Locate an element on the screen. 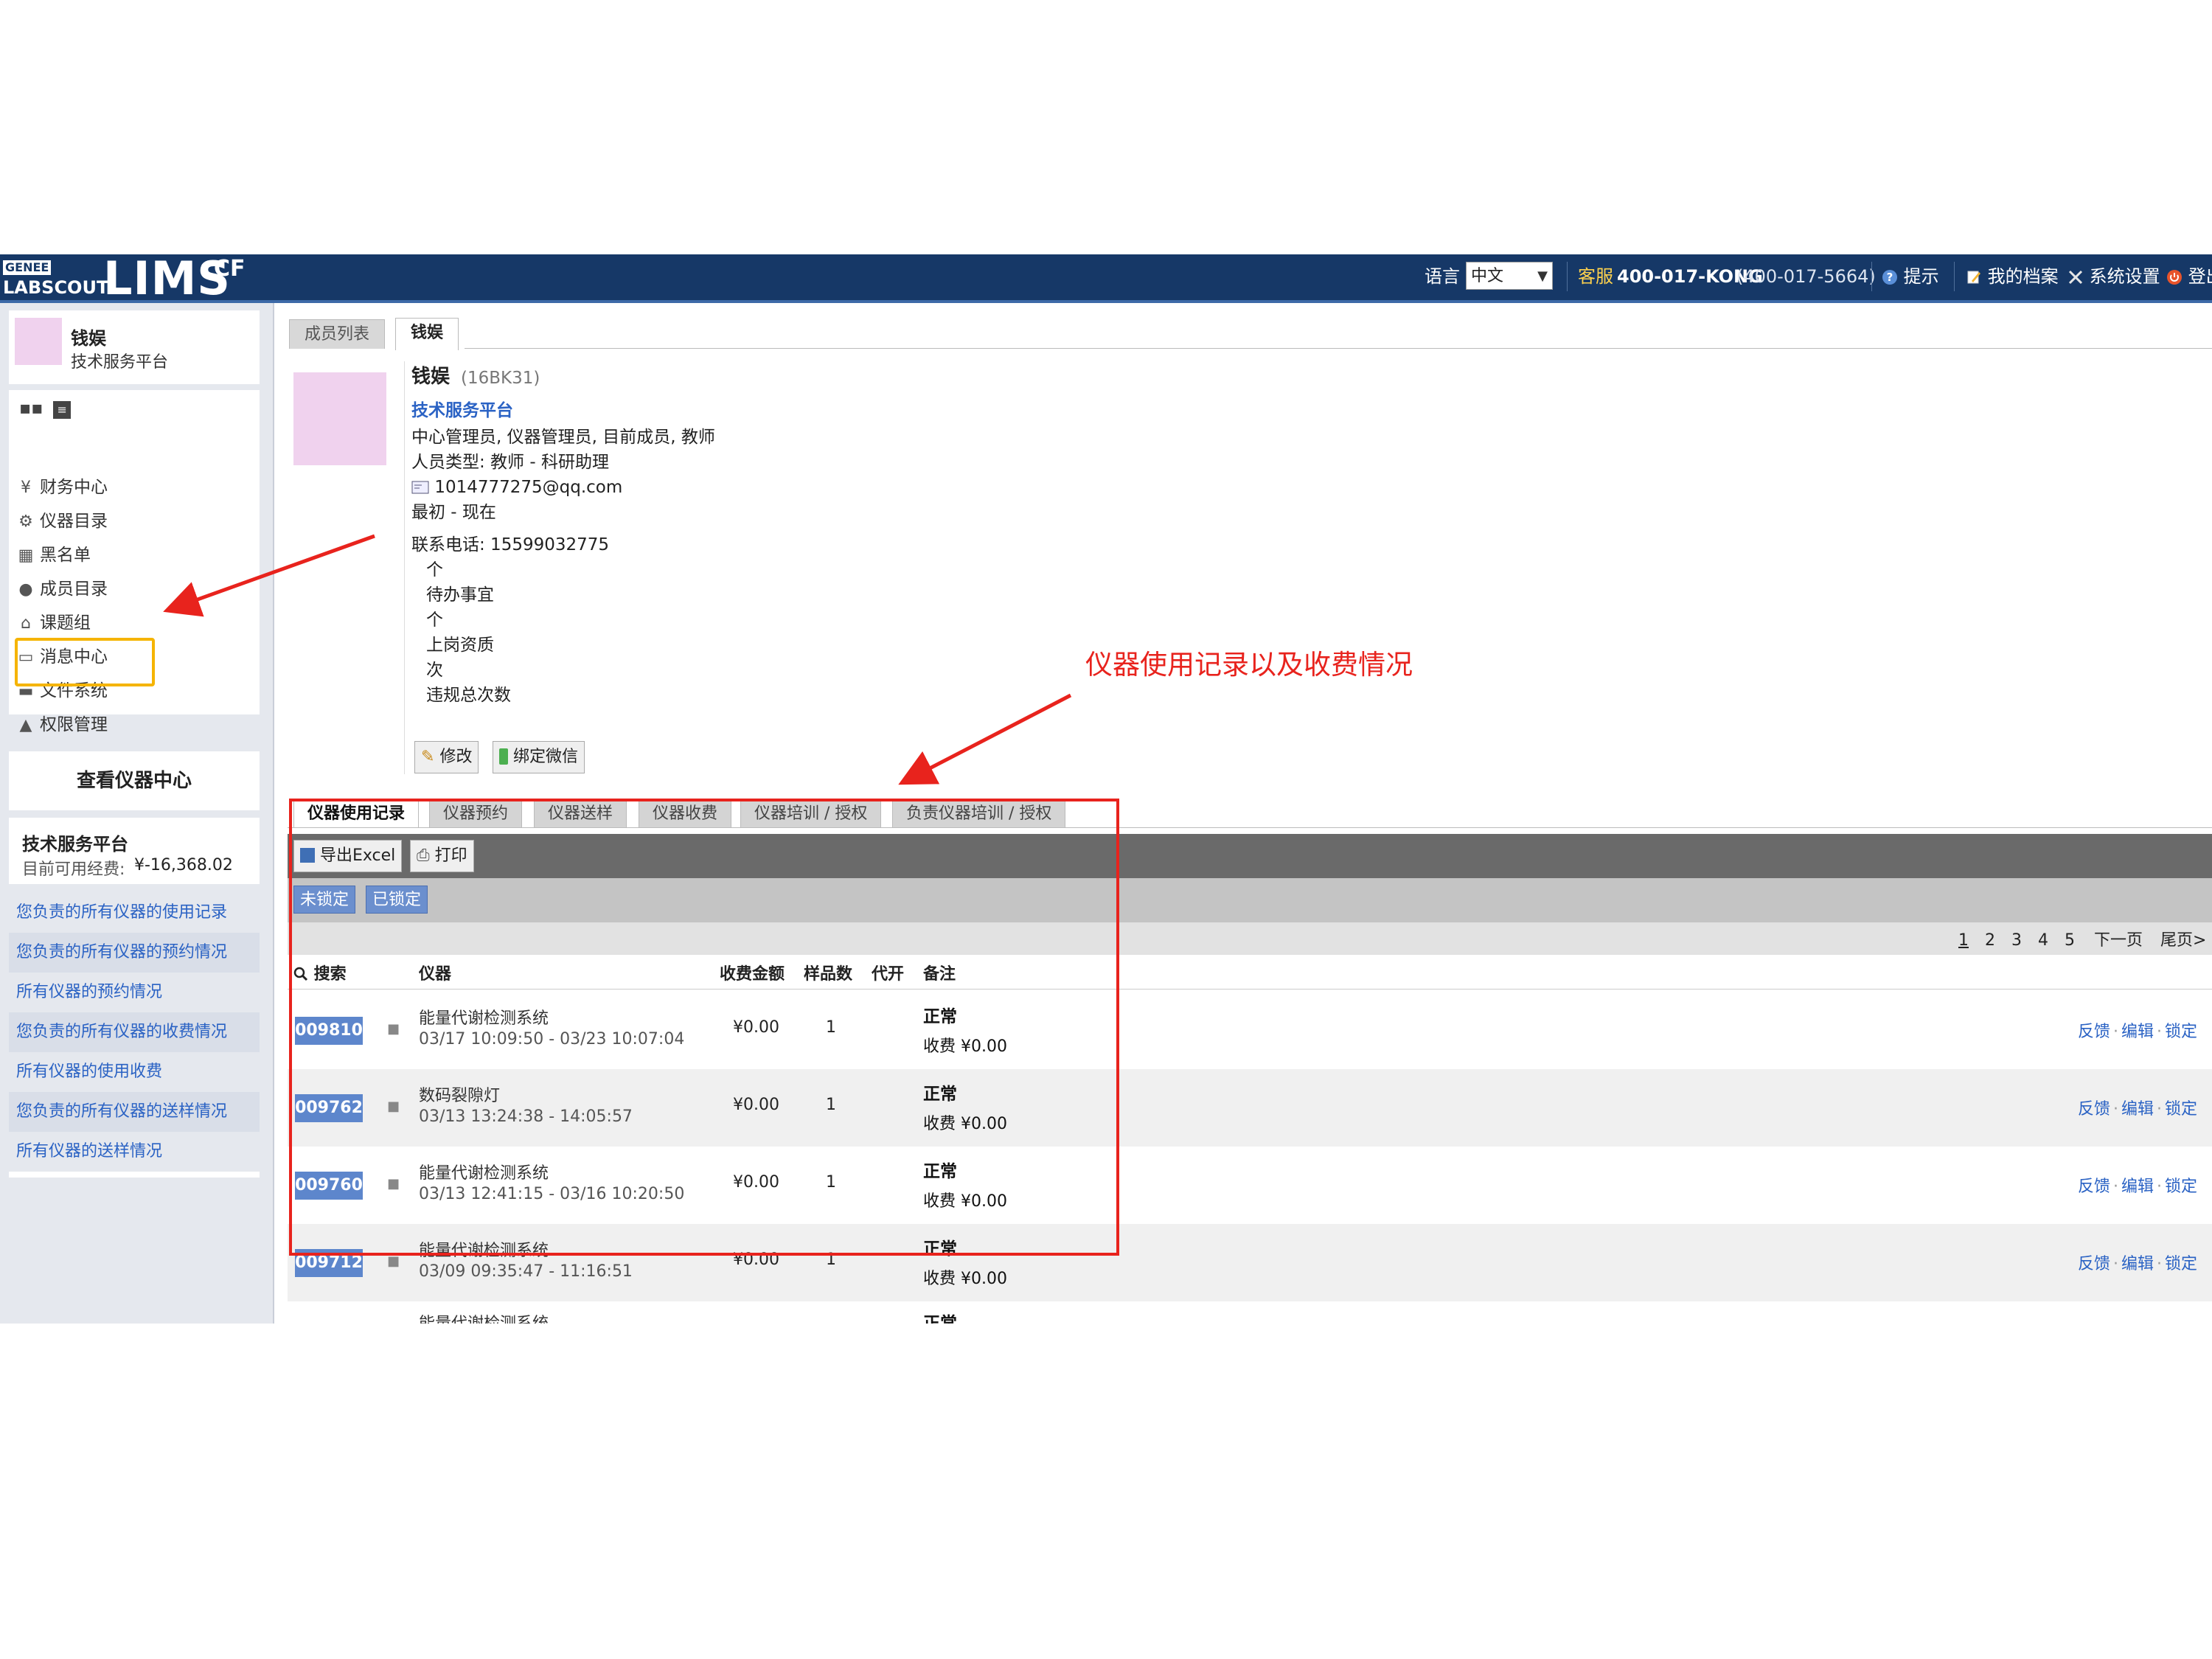  tab-reservations: 仪器预约 is located at coordinates (476, 813).